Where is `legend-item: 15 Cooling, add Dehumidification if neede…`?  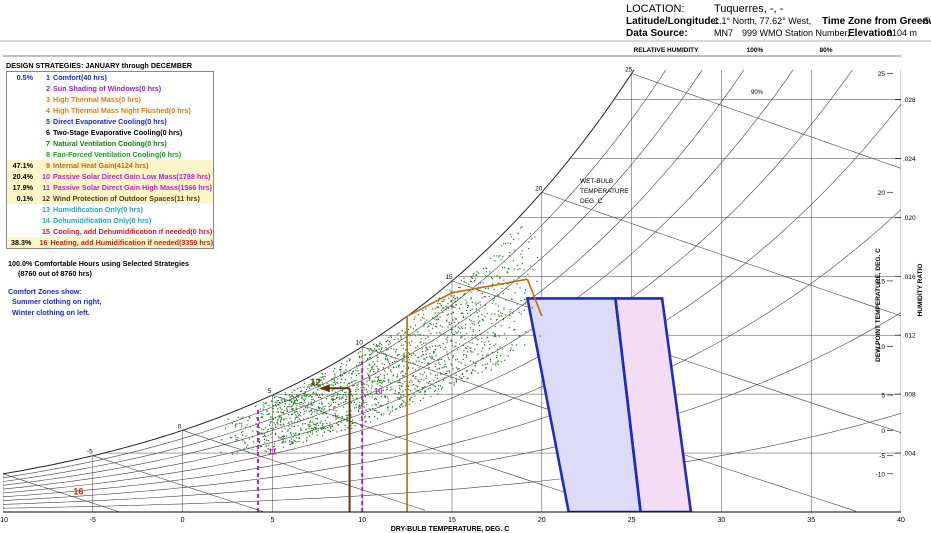
legend-item: 15 Cooling, add Dehumidification if neede… is located at coordinates (110, 231).